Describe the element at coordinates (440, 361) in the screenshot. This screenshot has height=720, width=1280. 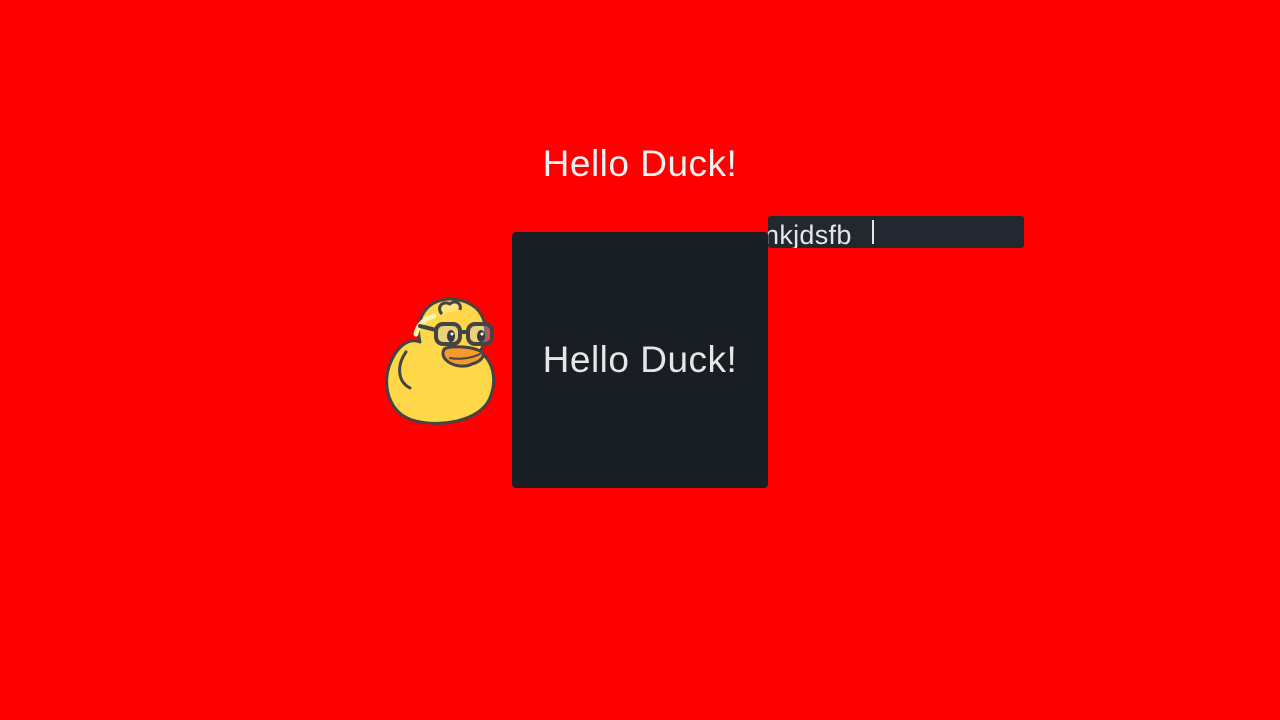
I see `duck-with-glasses-icon` at that location.